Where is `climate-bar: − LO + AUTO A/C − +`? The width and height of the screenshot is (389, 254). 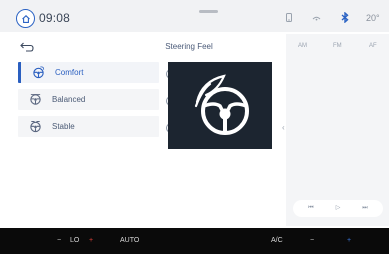 climate-bar: − LO + AUTO A/C − + is located at coordinates (194, 241).